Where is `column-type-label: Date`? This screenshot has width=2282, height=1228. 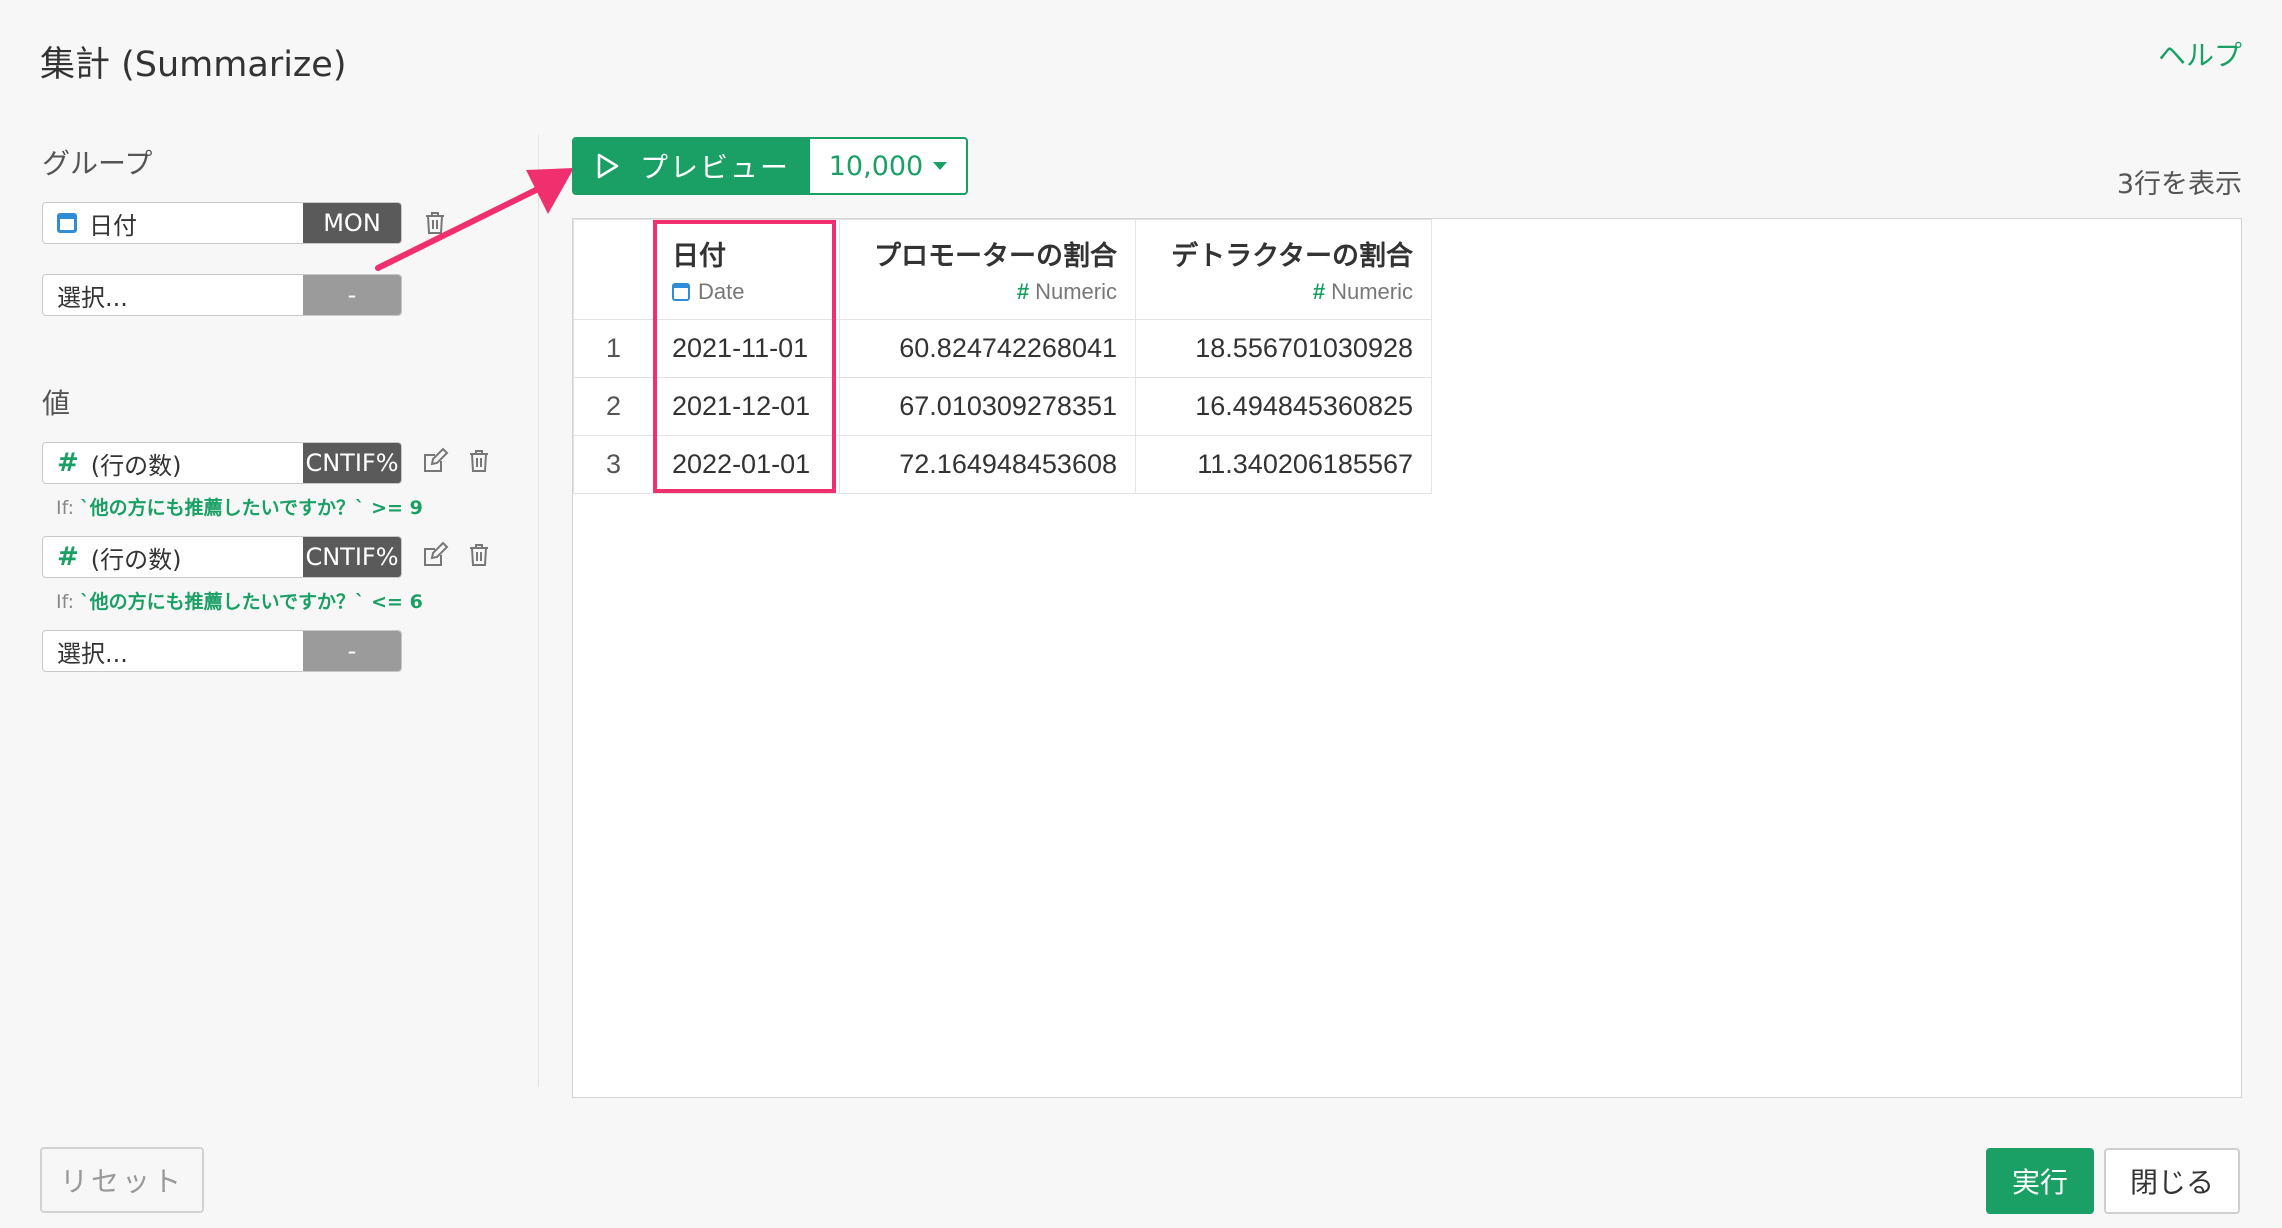 column-type-label: Date is located at coordinates (721, 291).